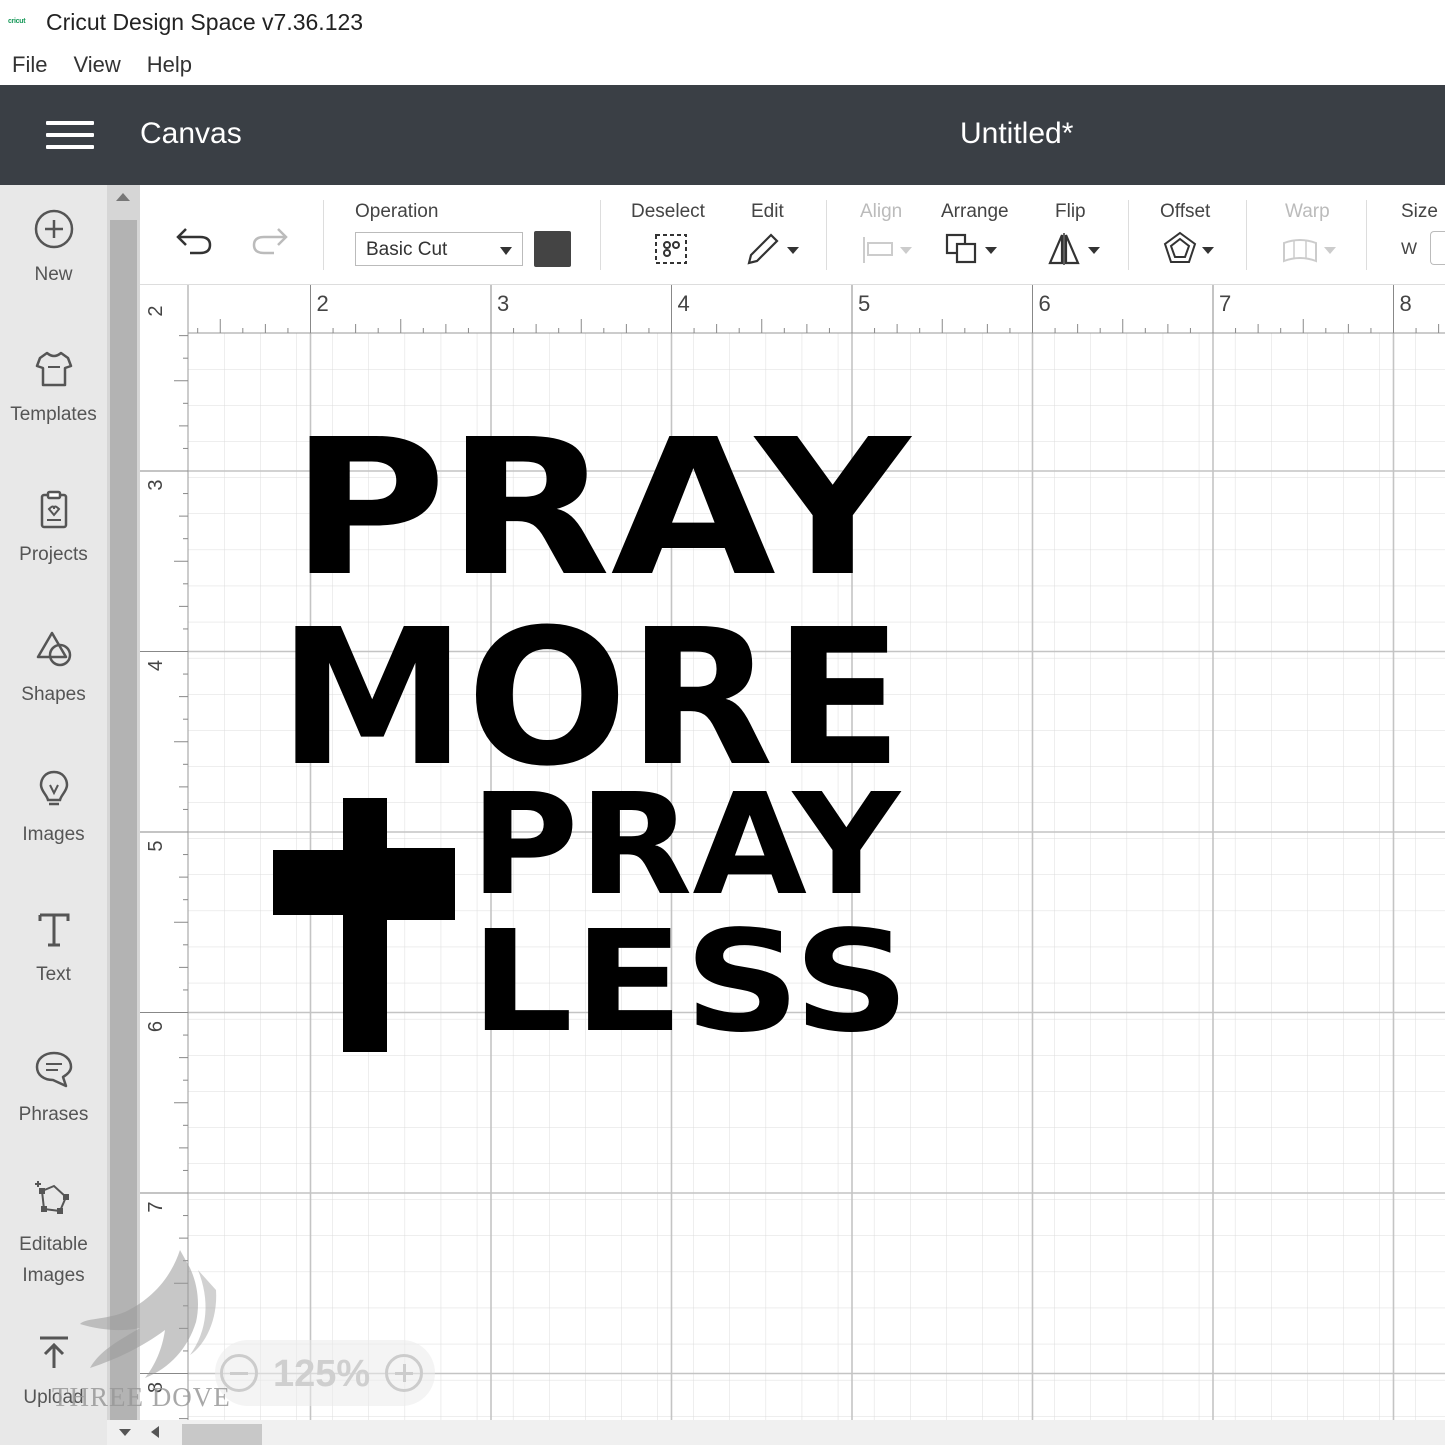 The width and height of the screenshot is (1445, 1445). Describe the element at coordinates (1437, 248) in the screenshot. I see `size-width-input` at that location.